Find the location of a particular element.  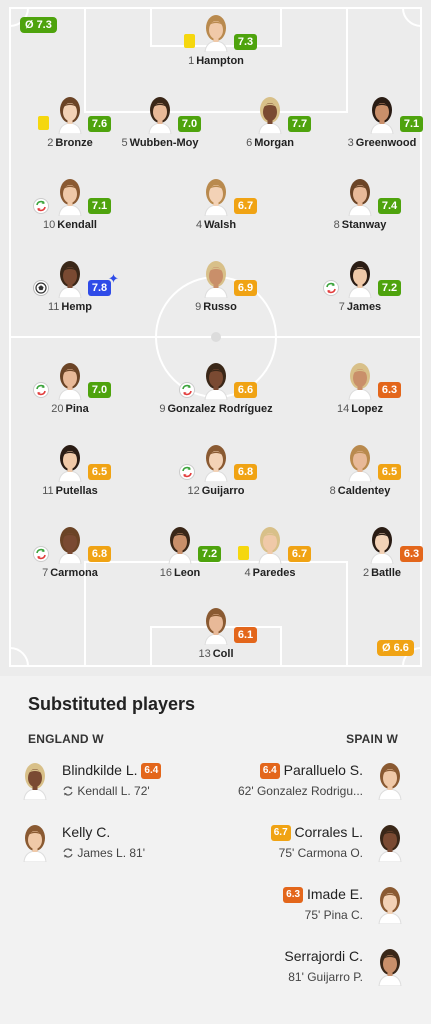

player-name: Pina is located at coordinates (77, 409).